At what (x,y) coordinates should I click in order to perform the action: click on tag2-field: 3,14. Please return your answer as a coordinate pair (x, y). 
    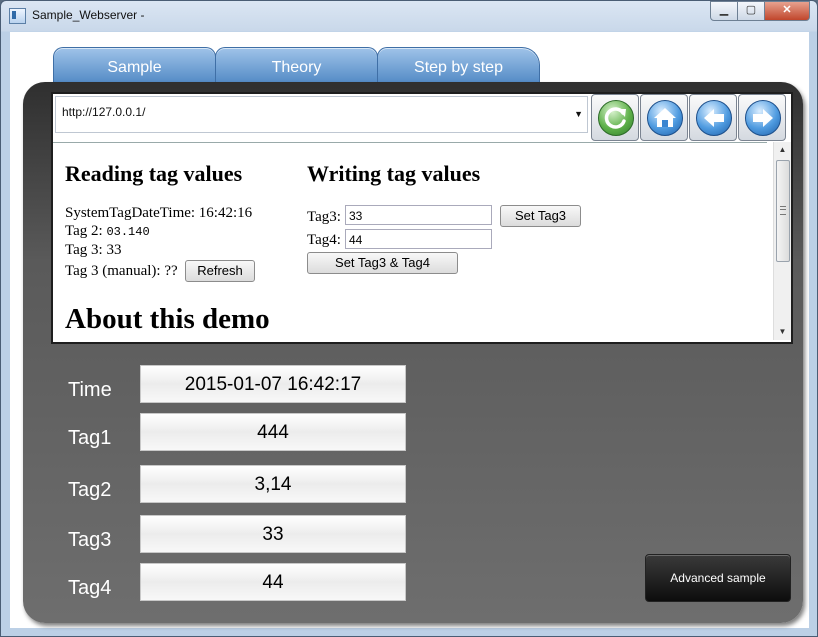
    Looking at the image, I should click on (273, 484).